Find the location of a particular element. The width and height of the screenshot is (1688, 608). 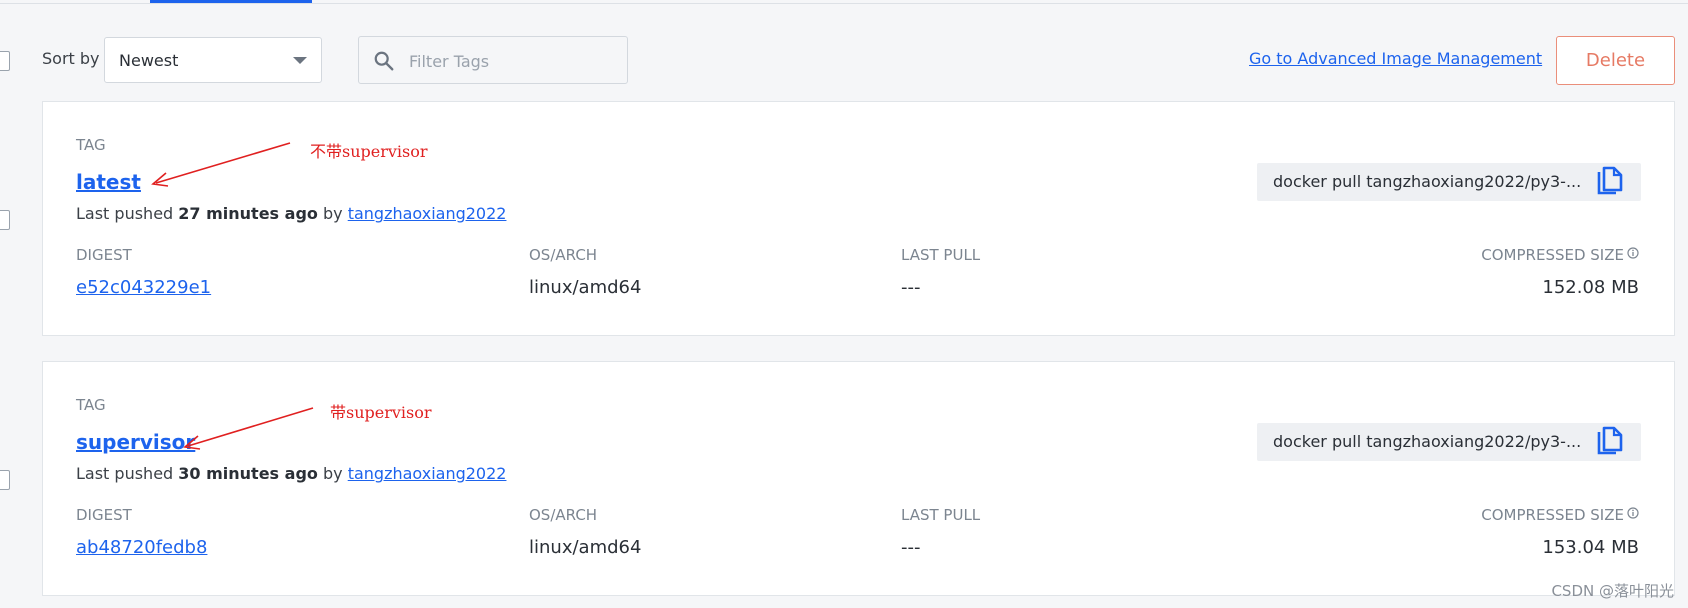

sort-select: Newest is located at coordinates (213, 60).